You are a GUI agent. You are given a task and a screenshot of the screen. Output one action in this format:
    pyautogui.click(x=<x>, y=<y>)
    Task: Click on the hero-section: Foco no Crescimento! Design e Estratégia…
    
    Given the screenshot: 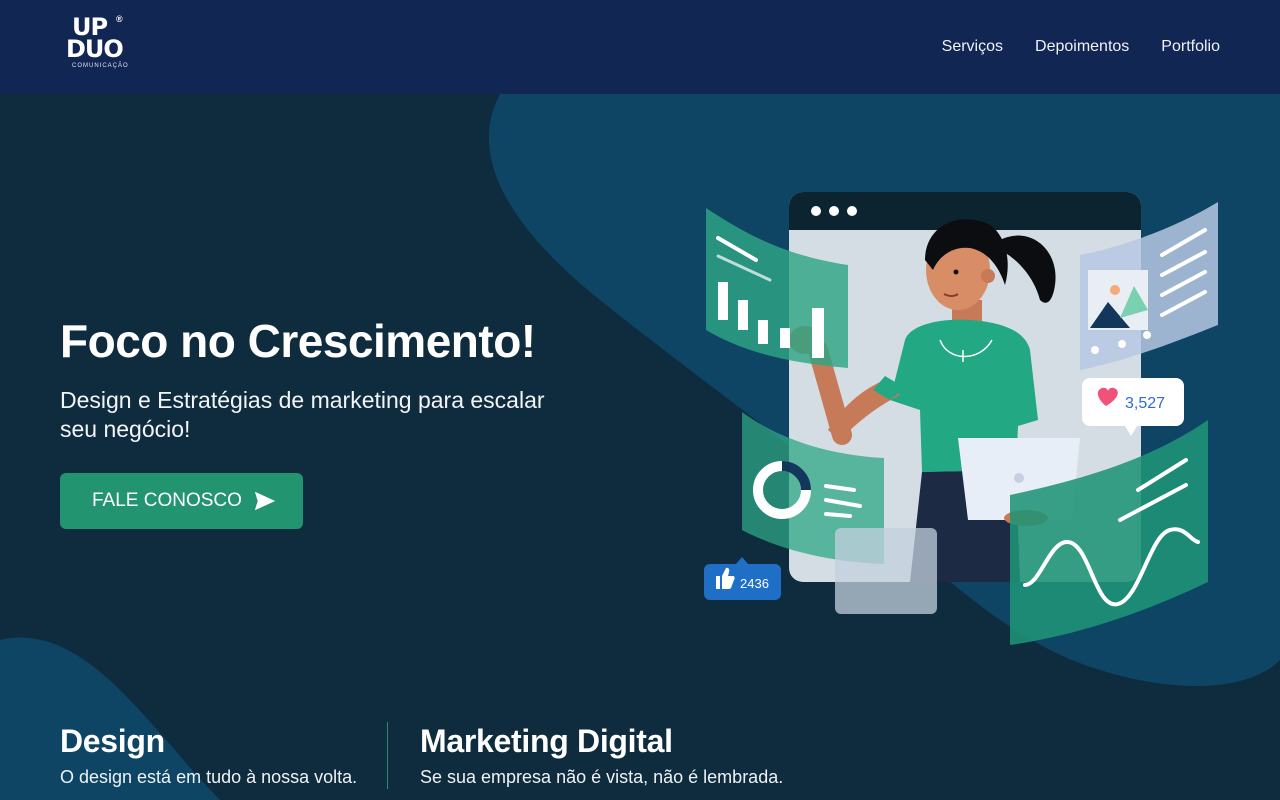 What is the action you would take?
    pyautogui.click(x=340, y=420)
    